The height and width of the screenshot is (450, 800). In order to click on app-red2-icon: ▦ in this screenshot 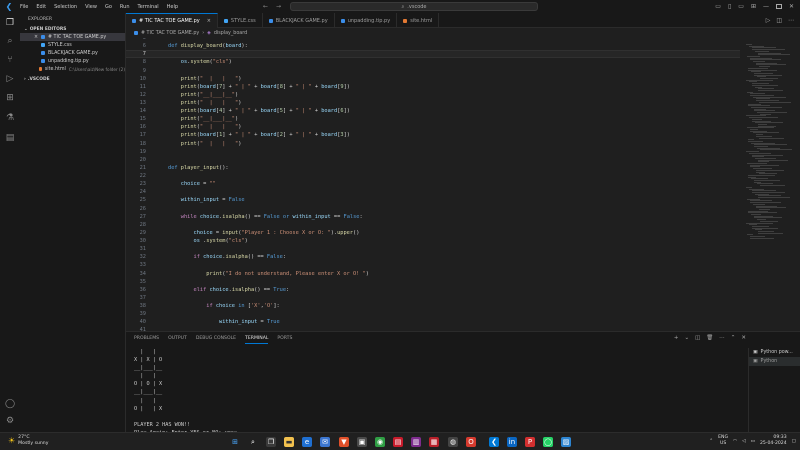, I will do `click(434, 442)`.